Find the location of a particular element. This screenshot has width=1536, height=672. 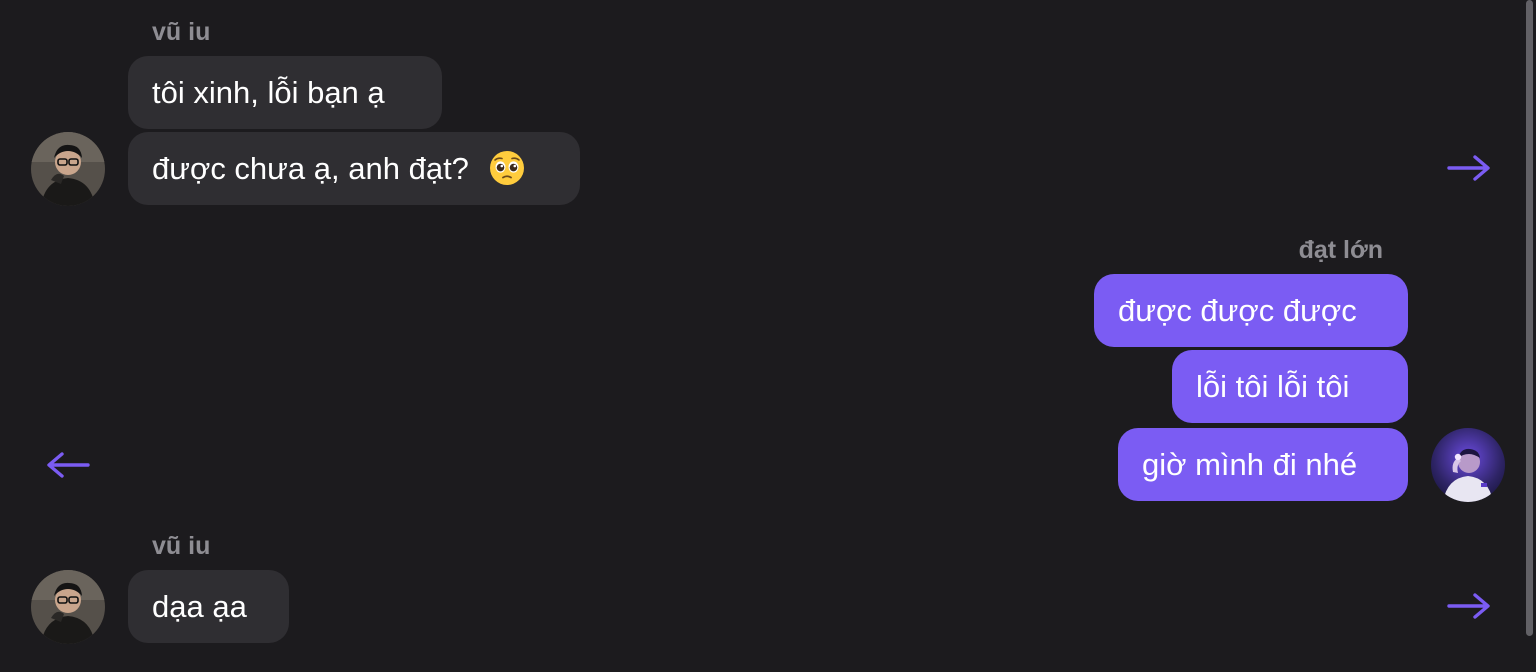

message-bubble: tôi xinh, lỗi bạn ạ is located at coordinates (285, 92).